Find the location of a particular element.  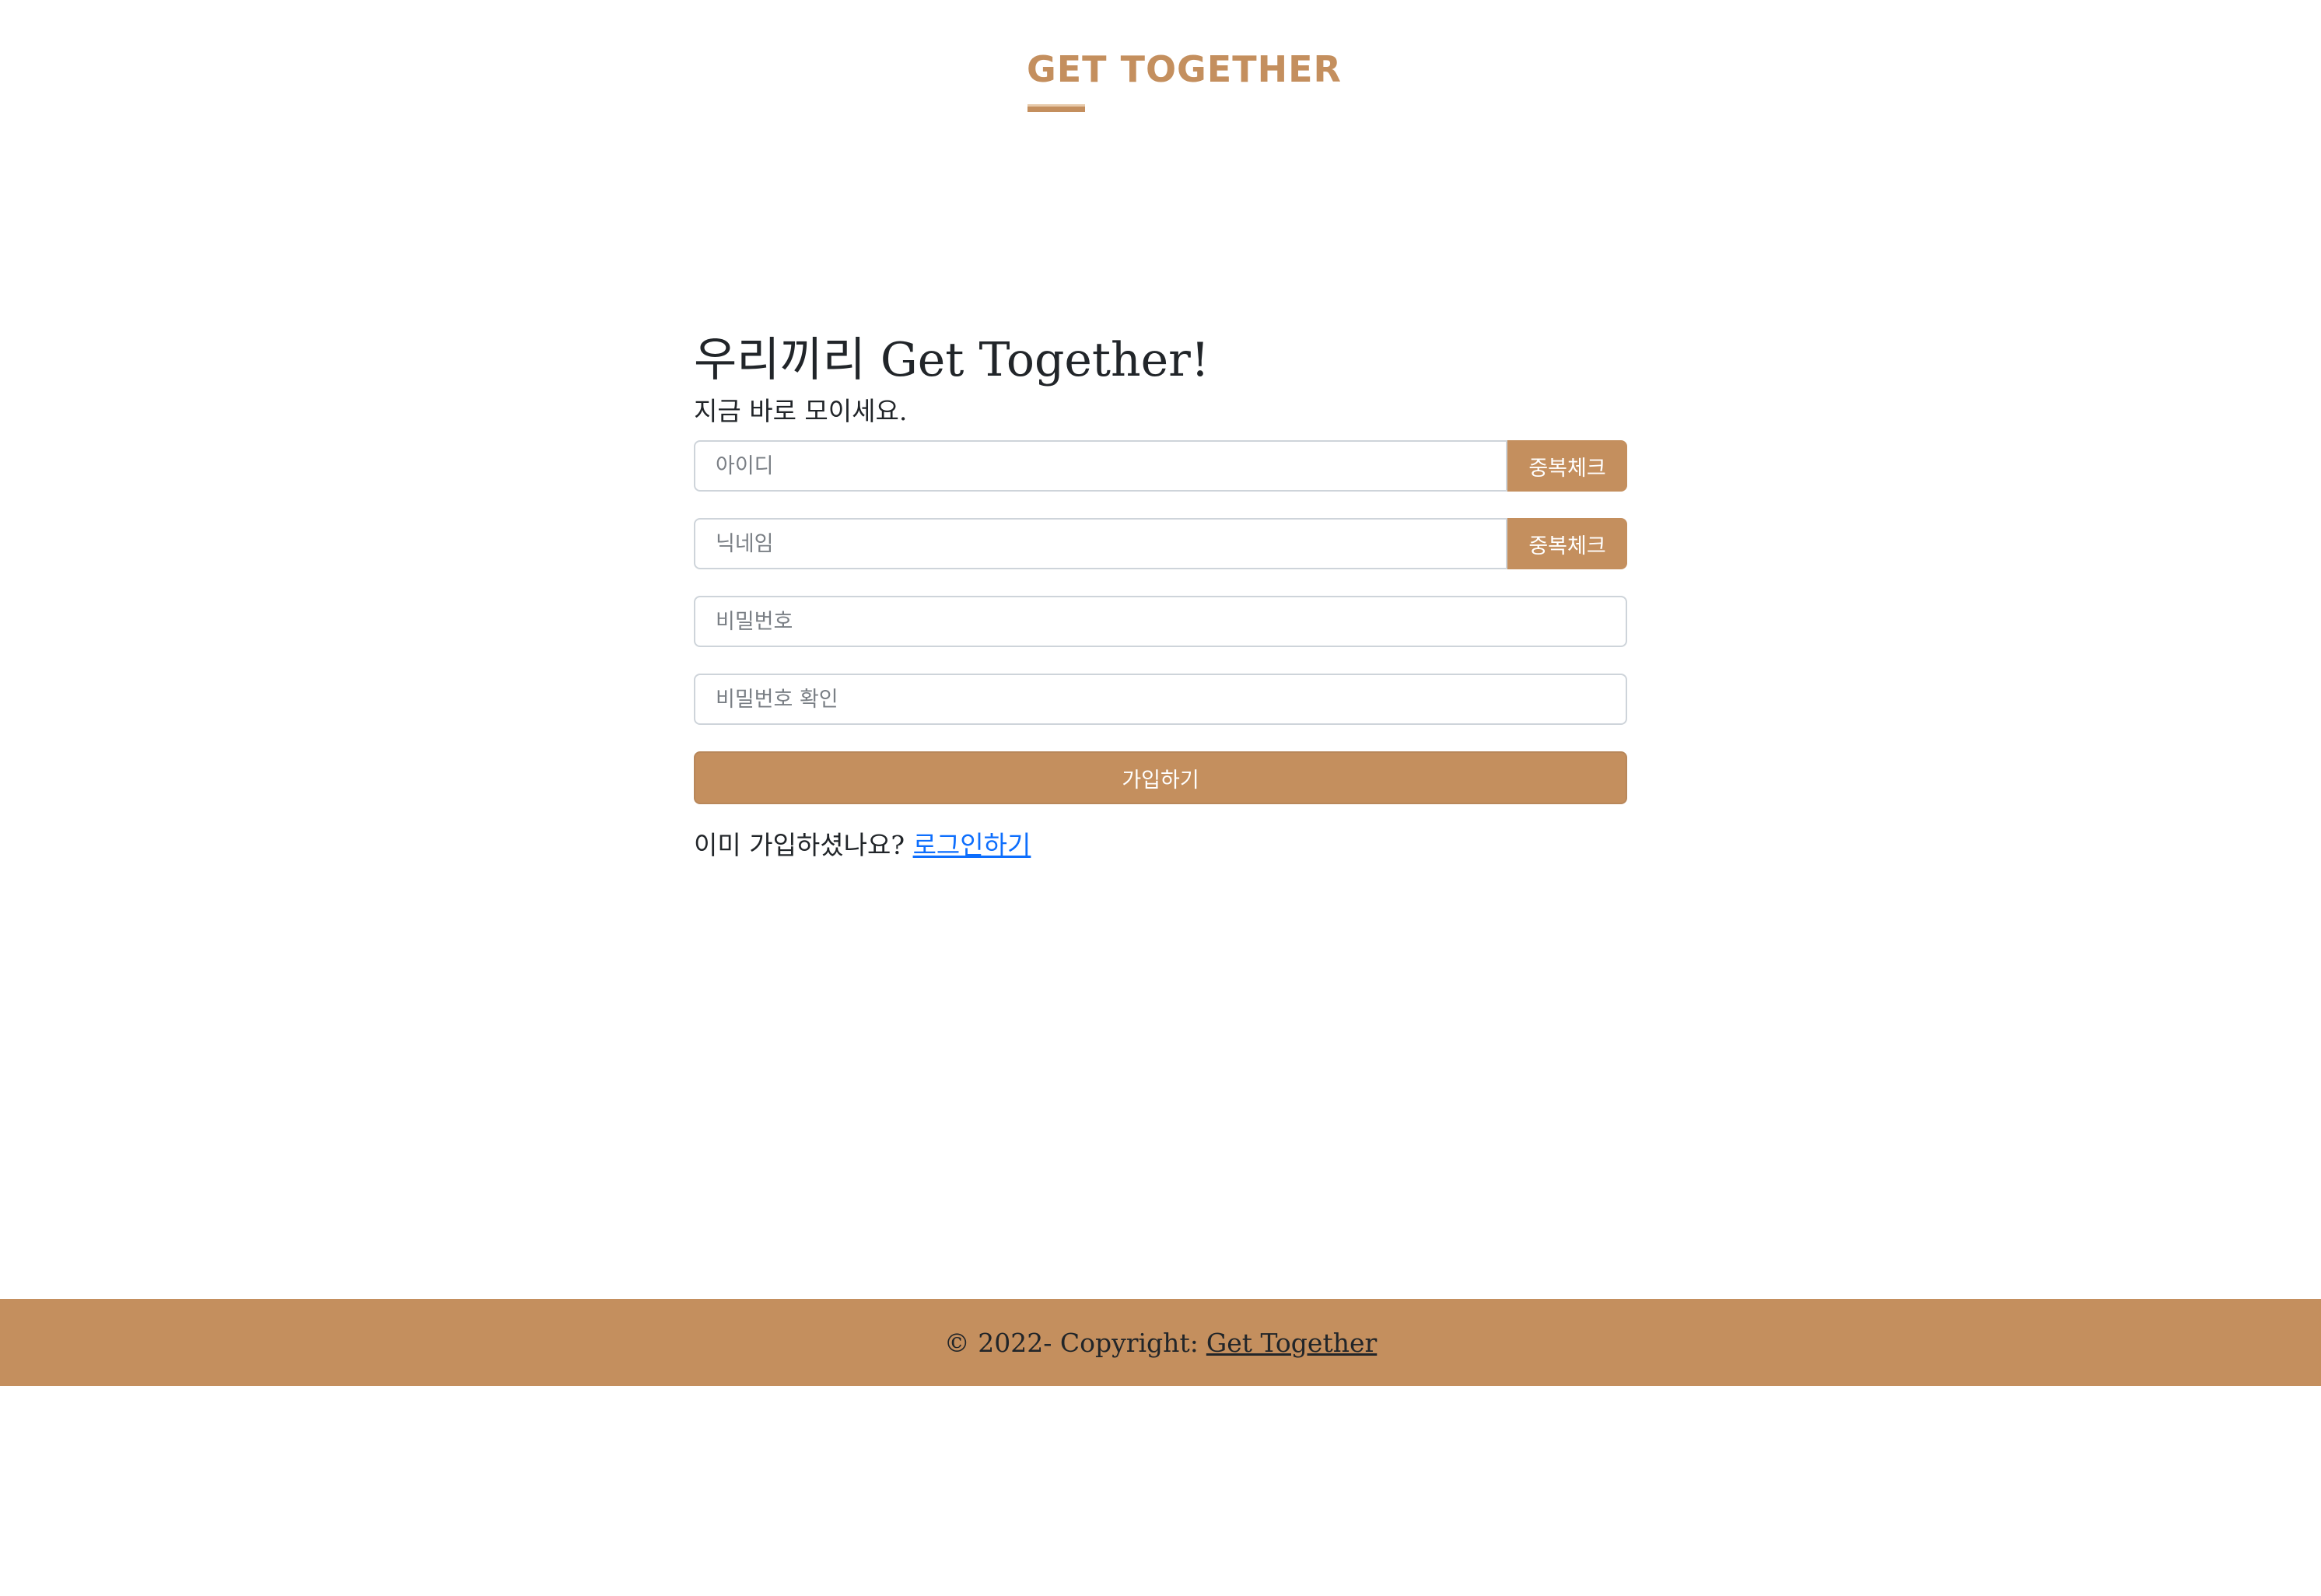

page-title: 우리끼리 Get Together! is located at coordinates (952, 360).